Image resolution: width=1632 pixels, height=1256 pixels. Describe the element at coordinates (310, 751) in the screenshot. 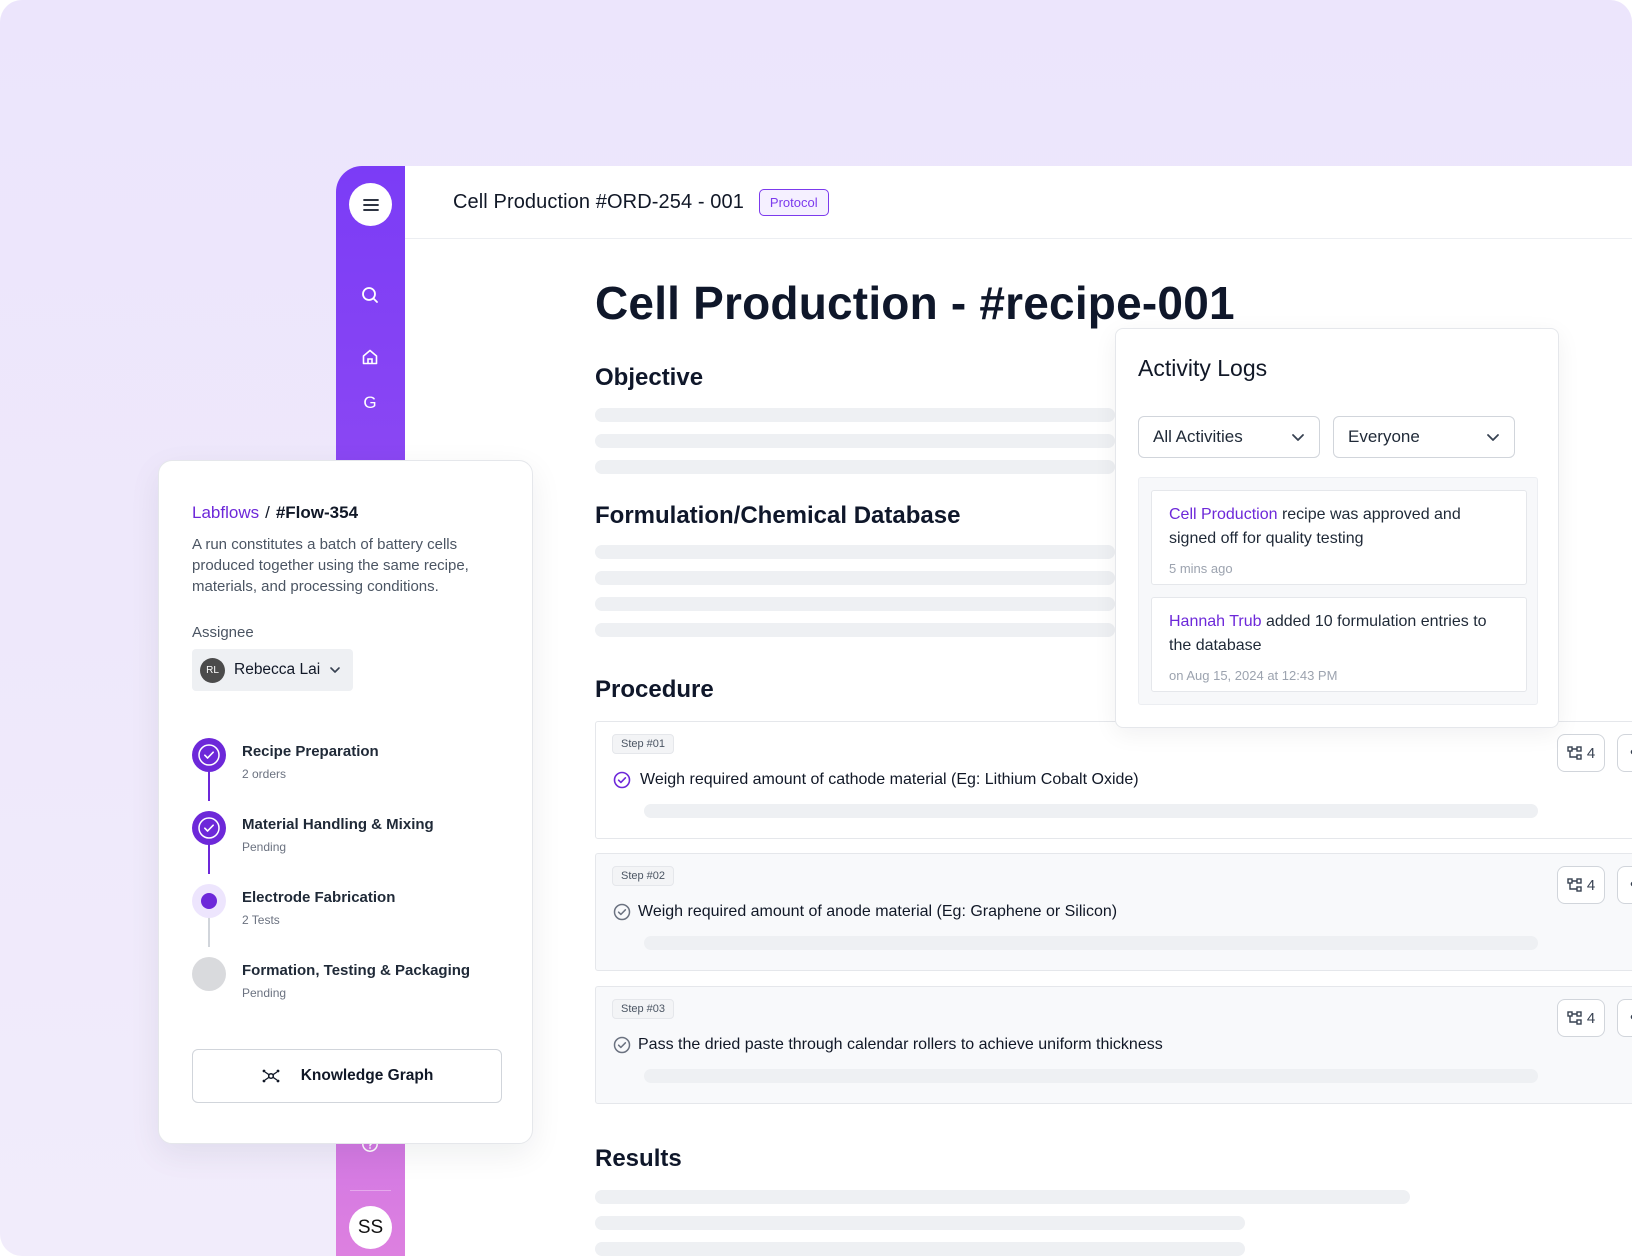

I see `stage-title: Recipe Preparation` at that location.